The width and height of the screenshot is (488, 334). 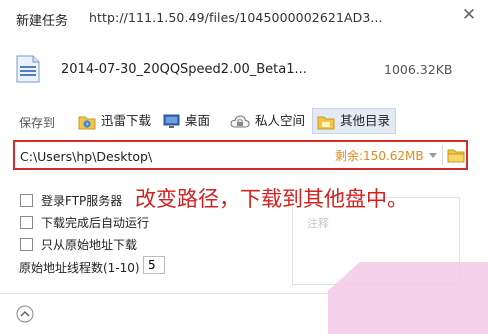 What do you see at coordinates (25, 314) in the screenshot?
I see `collapse-up-icon` at bounding box center [25, 314].